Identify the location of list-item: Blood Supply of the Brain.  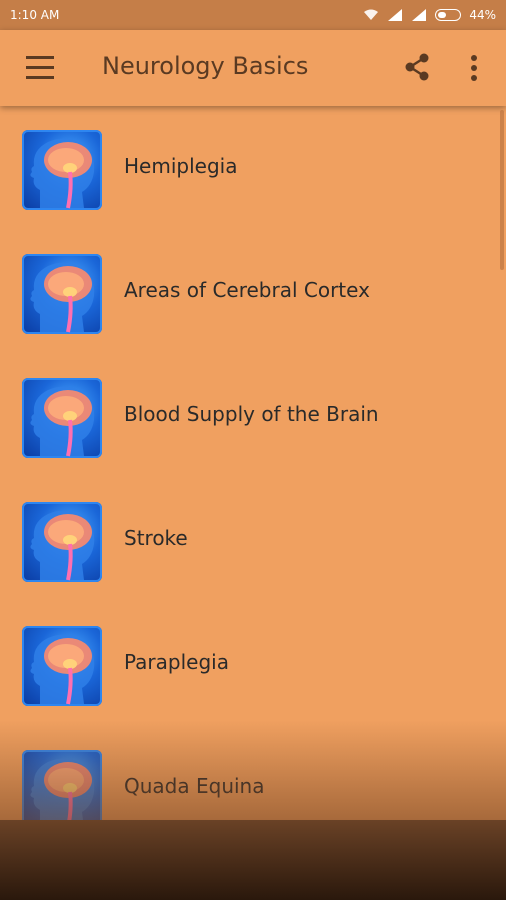
(253, 416).